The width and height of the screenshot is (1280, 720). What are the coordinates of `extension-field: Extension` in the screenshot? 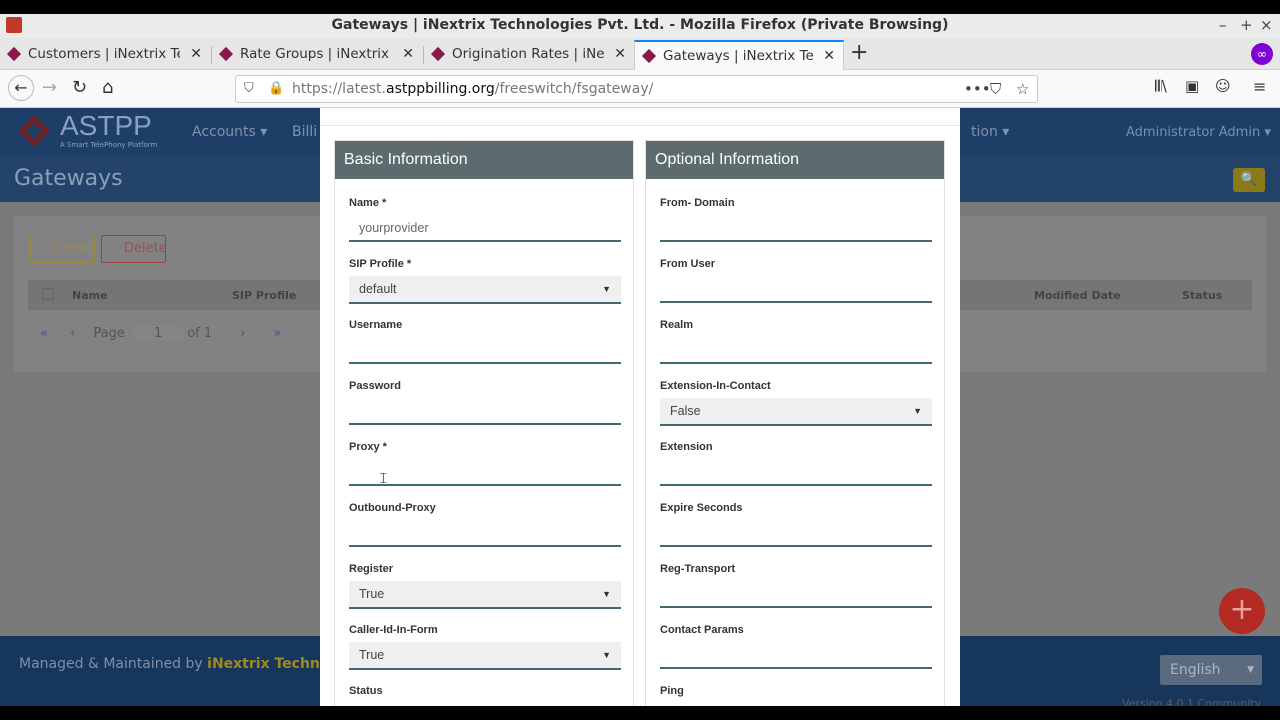 It's located at (796, 463).